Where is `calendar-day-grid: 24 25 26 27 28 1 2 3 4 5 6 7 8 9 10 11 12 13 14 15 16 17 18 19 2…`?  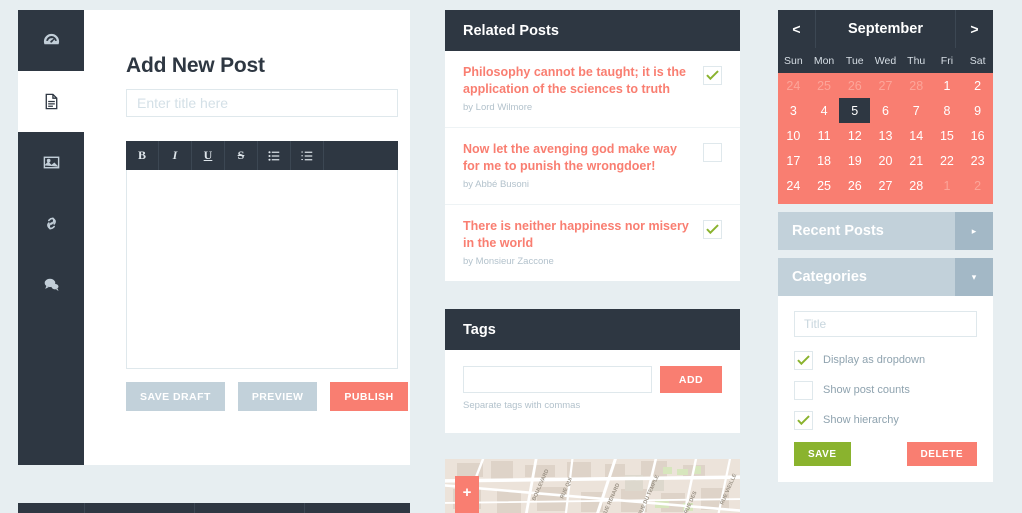
calendar-day-grid: 24 25 26 27 28 1 2 3 4 5 6 7 8 9 10 11 12 13 14 15 16 17 18 19 2… is located at coordinates (885, 138).